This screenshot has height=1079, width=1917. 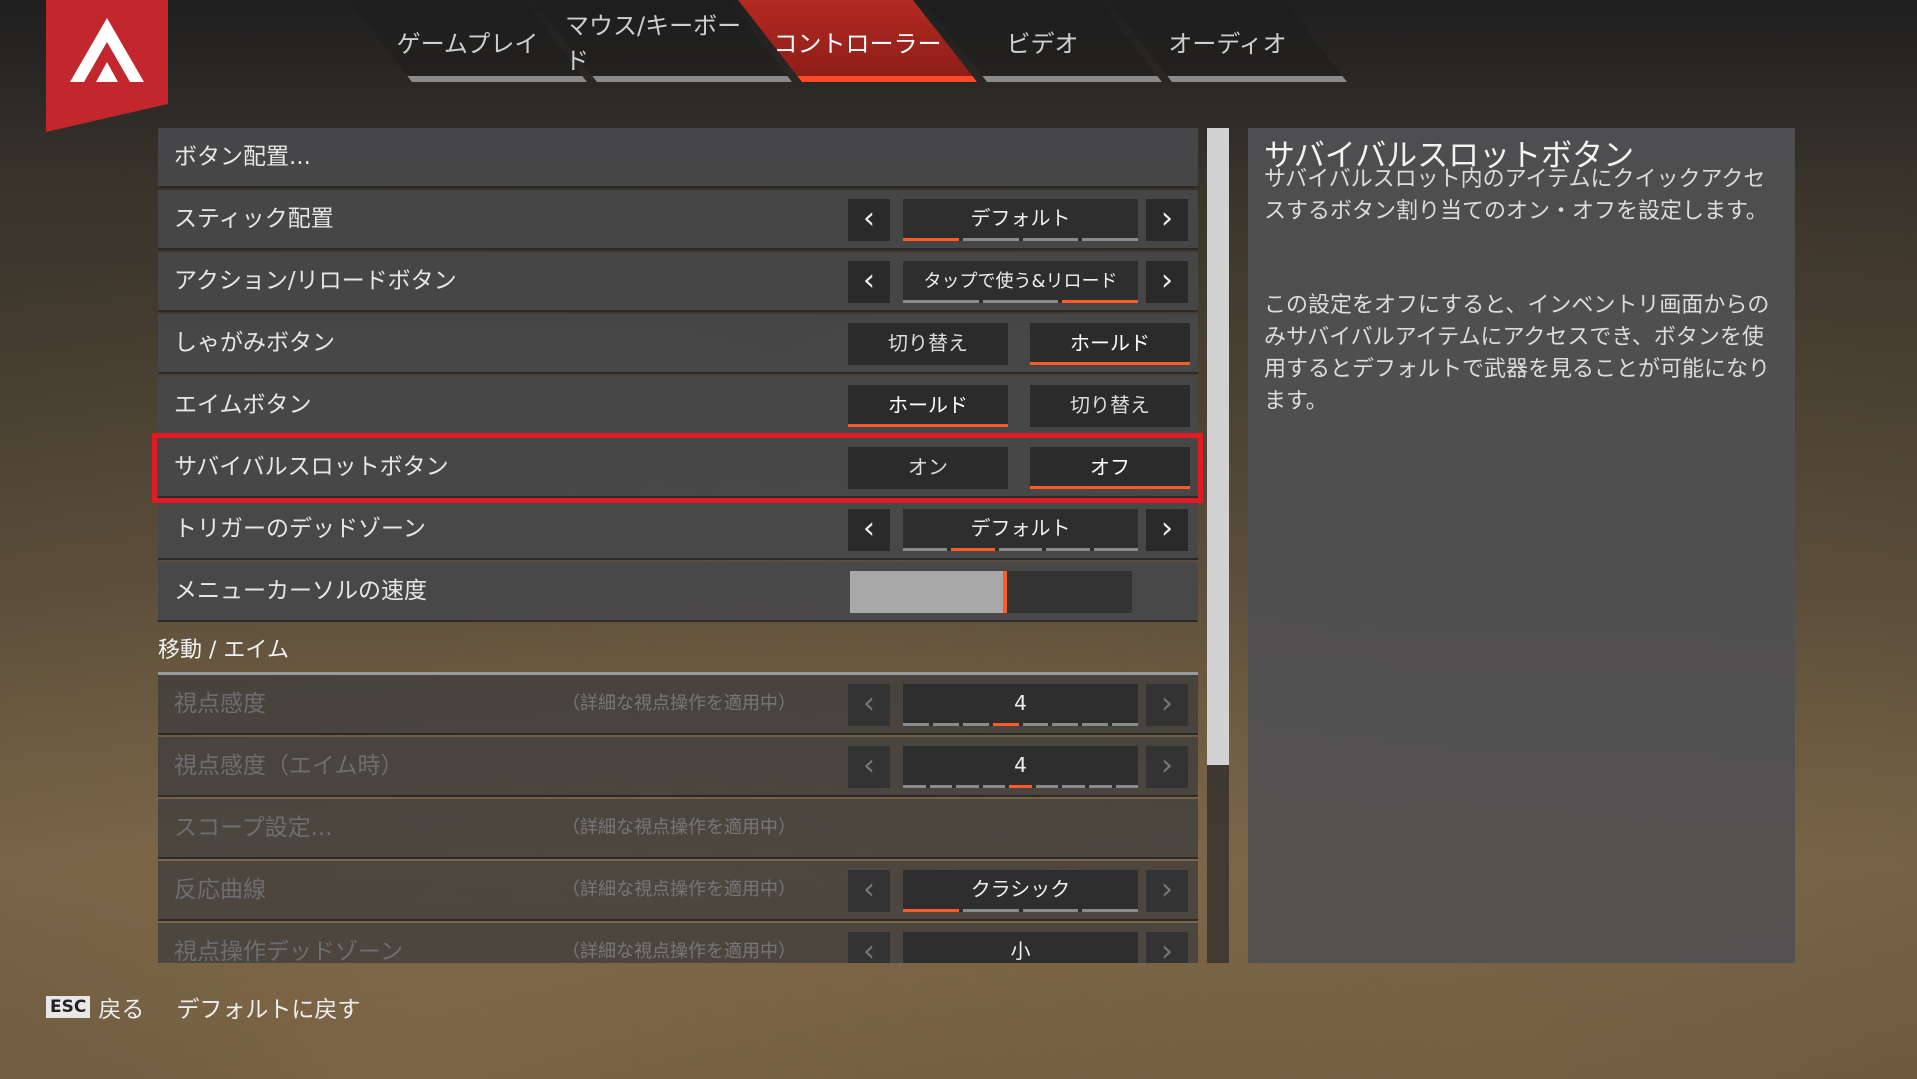 What do you see at coordinates (662, 41) in the screenshot?
I see `tab-mouse-keyboard: マウス/キーボード` at bounding box center [662, 41].